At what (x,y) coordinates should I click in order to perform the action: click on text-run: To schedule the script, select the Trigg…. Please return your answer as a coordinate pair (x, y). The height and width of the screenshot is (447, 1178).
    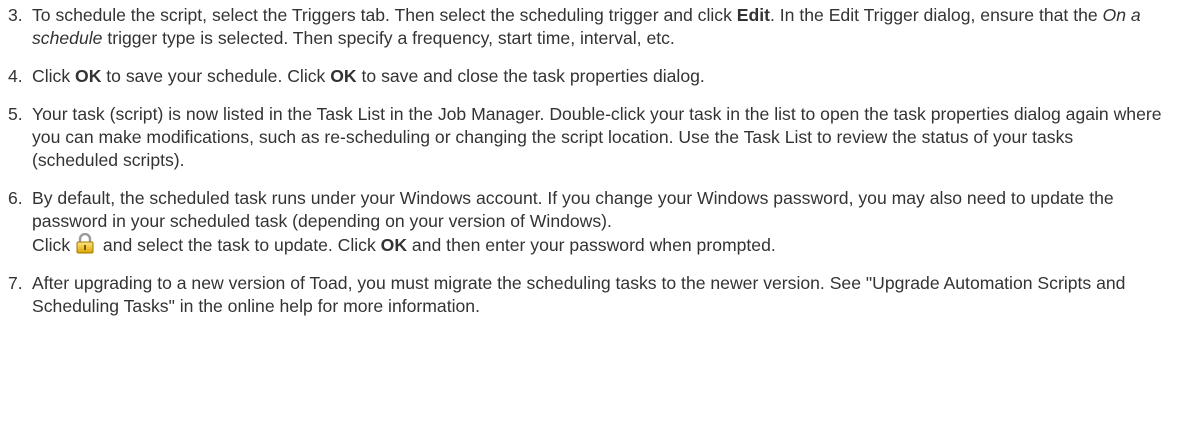
    Looking at the image, I should click on (384, 15).